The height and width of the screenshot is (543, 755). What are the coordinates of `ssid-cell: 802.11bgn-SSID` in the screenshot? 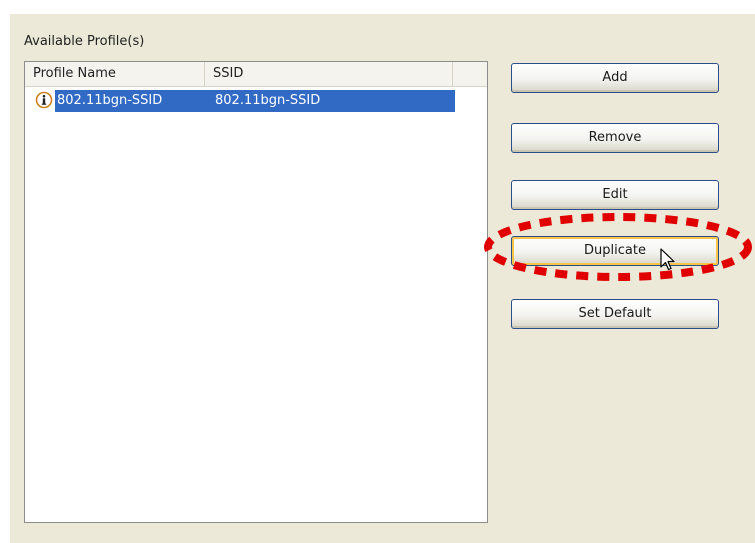 It's located at (268, 100).